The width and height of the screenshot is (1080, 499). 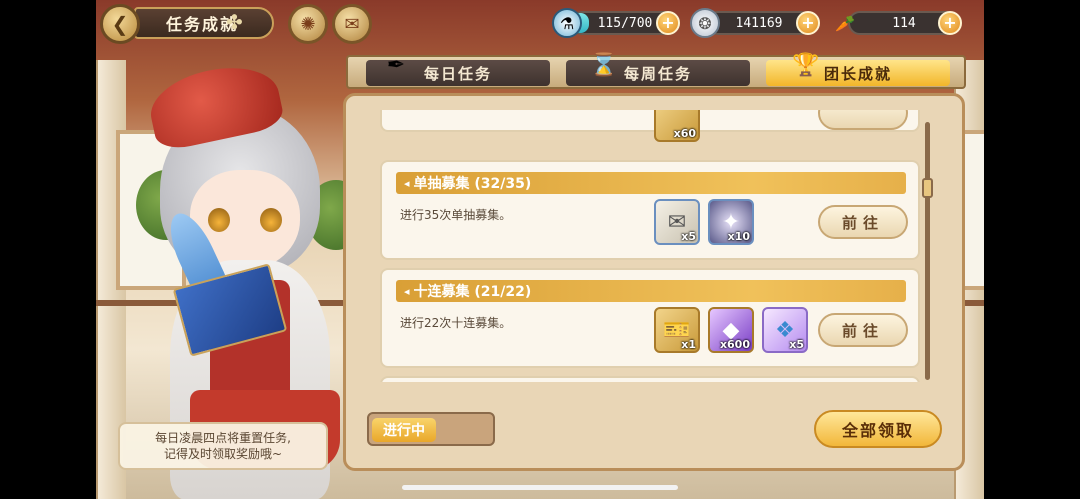 What do you see at coordinates (223, 454) in the screenshot?
I see `tip-line: 记得及时领取奖励哦~` at bounding box center [223, 454].